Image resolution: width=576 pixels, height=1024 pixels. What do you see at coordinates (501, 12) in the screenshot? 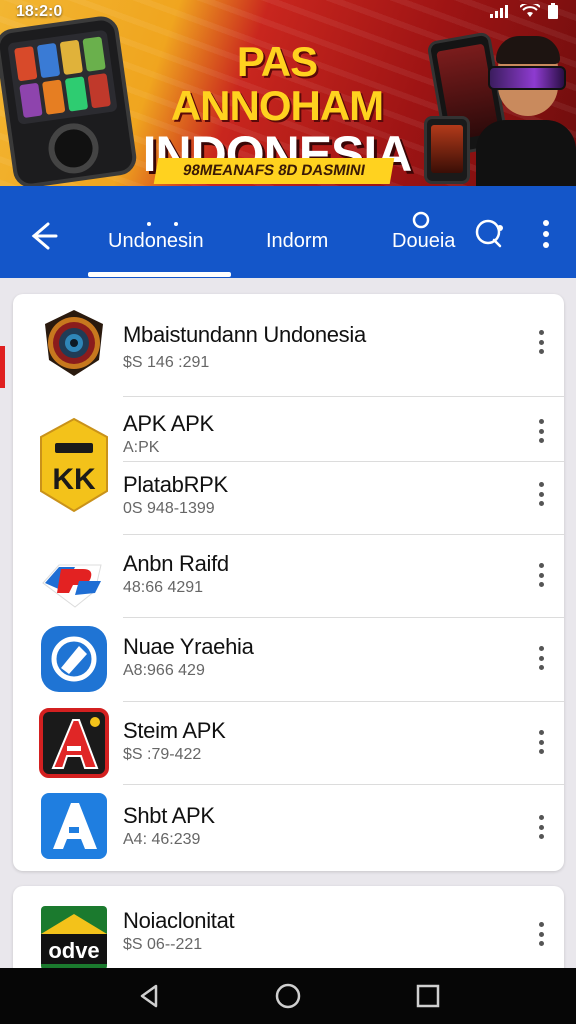
I see `signal-icon` at bounding box center [501, 12].